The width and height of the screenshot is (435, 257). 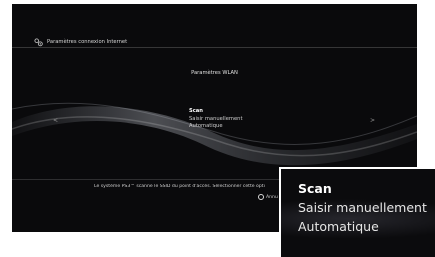 I want to click on zoom-item-automatique: Automatique, so click(x=362, y=227).